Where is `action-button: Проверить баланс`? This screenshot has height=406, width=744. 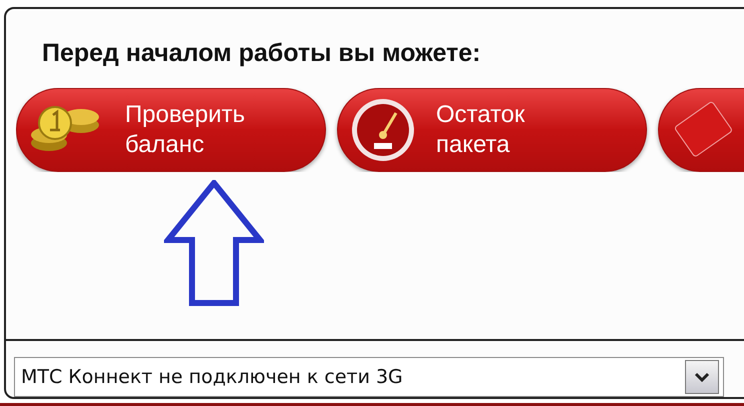 action-button: Проверить баланс is located at coordinates (171, 130).